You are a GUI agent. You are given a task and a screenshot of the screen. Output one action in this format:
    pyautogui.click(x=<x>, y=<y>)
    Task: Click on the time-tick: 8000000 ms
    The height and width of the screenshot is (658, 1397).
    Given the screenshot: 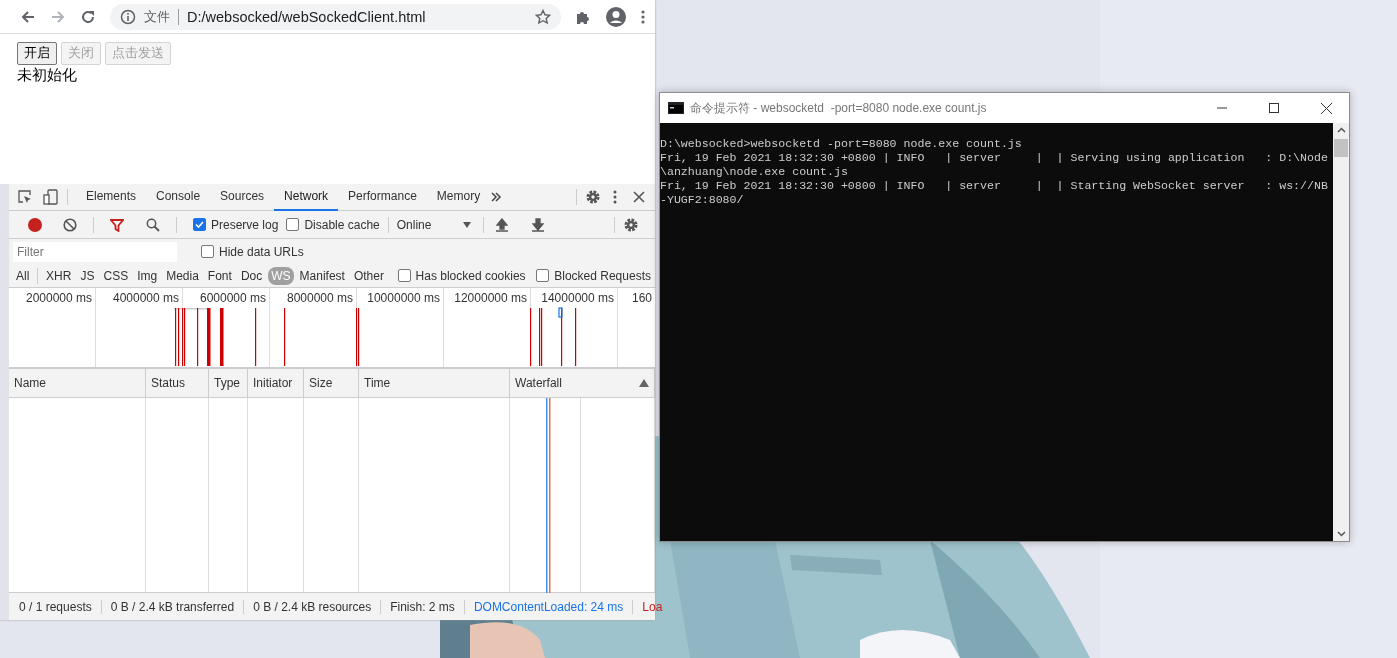 What is the action you would take?
    pyautogui.click(x=319, y=298)
    